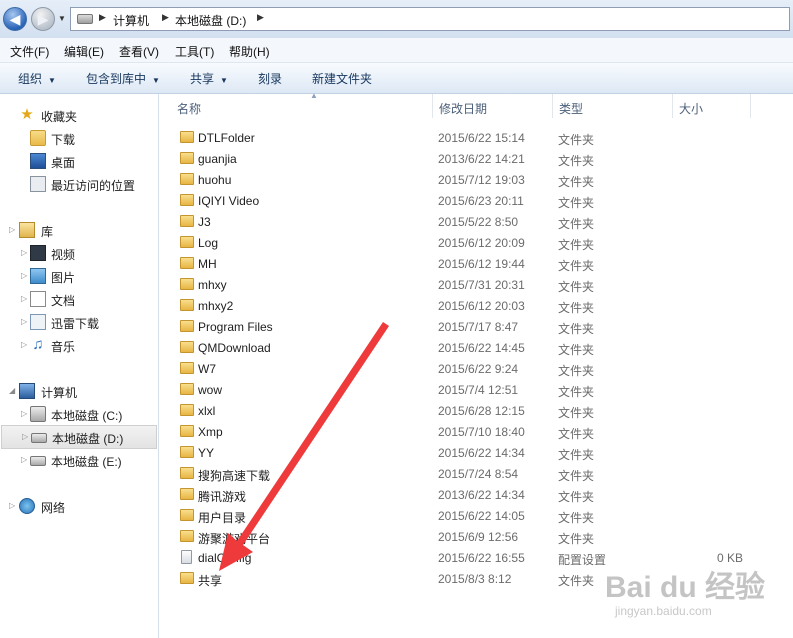  Describe the element at coordinates (78, 345) in the screenshot. I see `nav-music: ▷ ♫ 音乐` at that location.